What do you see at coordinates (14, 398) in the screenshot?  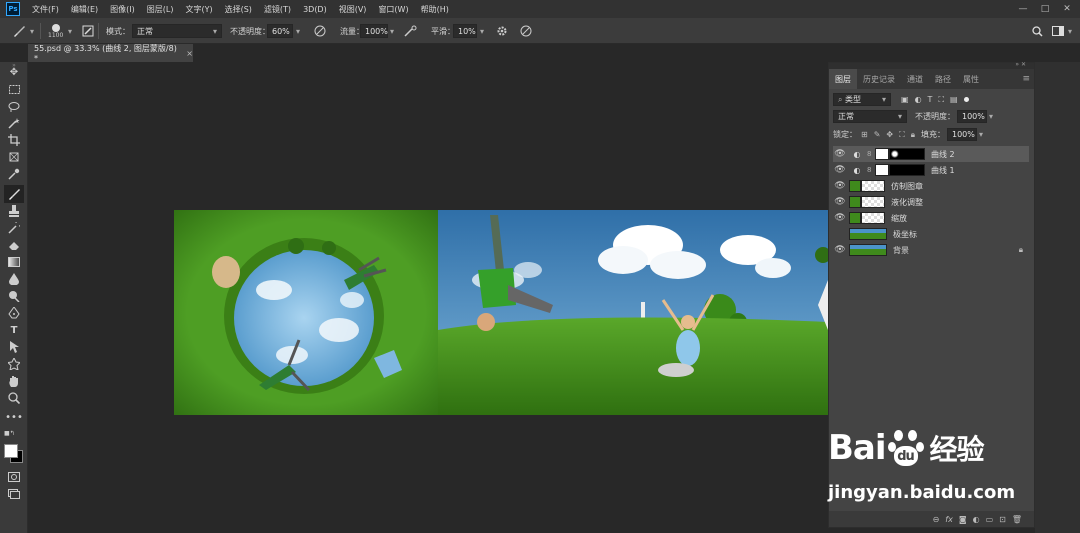 I see `zoom-tool-icon` at bounding box center [14, 398].